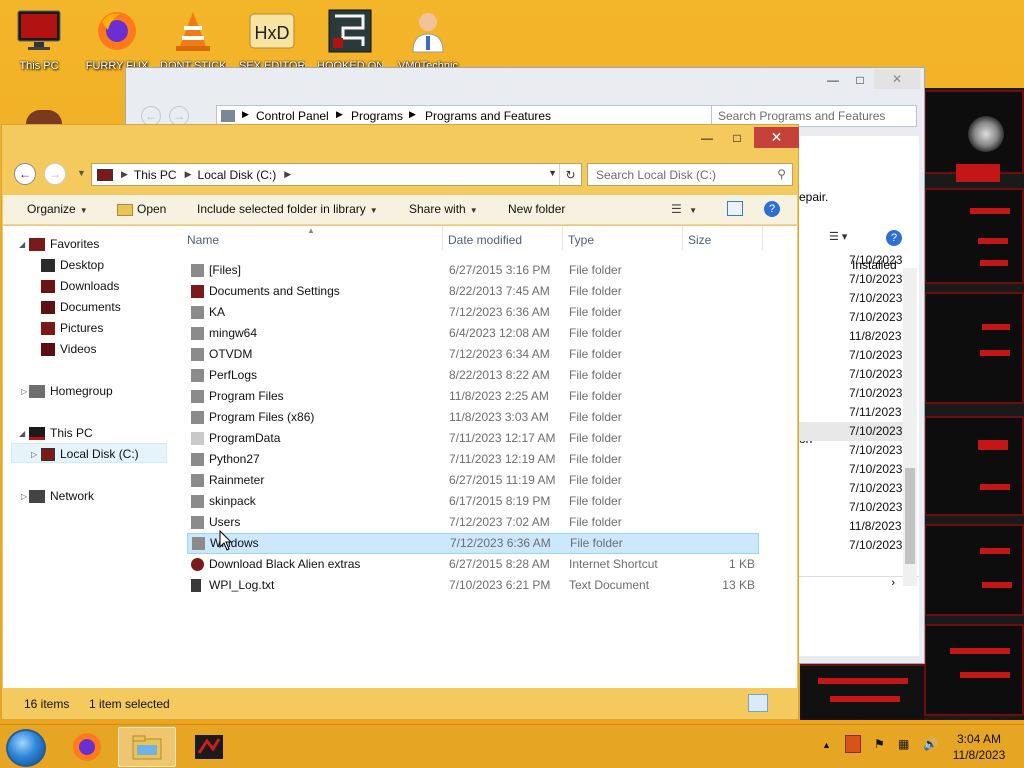  What do you see at coordinates (80, 286) in the screenshot?
I see `nav-downloads: Downloads` at bounding box center [80, 286].